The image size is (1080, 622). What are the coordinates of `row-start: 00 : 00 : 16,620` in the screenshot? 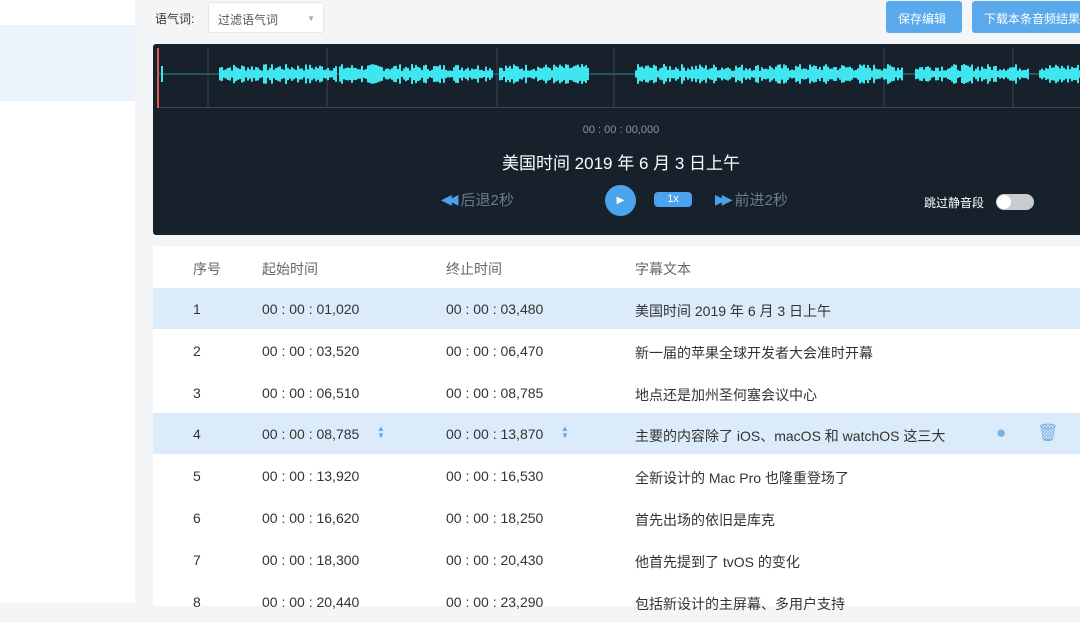 It's located at (310, 518).